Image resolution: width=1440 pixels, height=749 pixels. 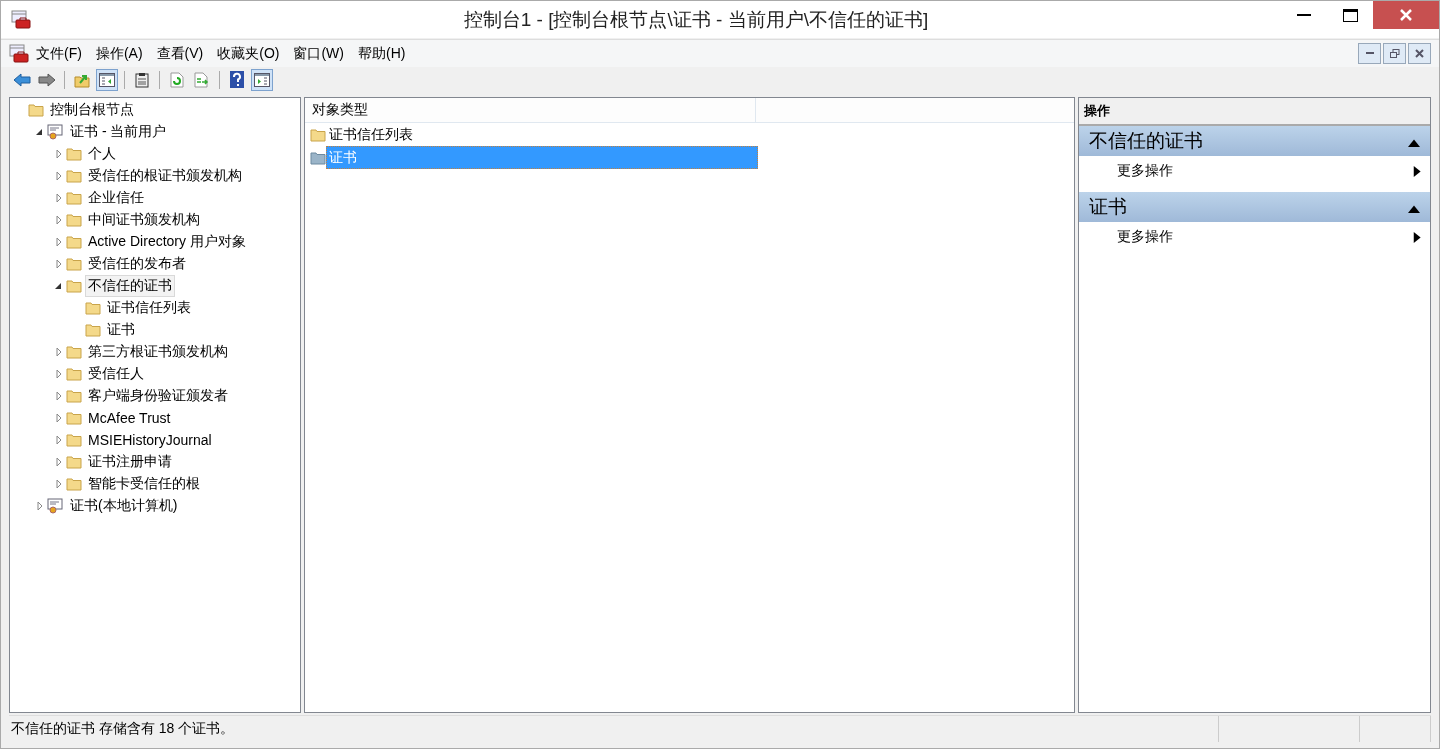 I want to click on menu-item: 操作(A), so click(x=119, y=53).